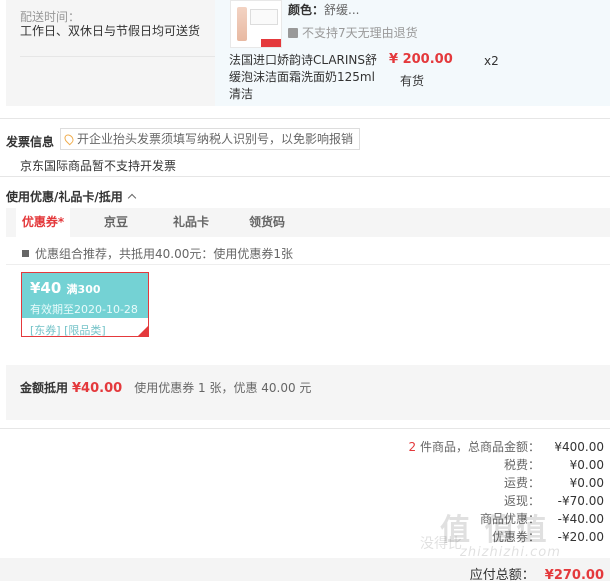 The width and height of the screenshot is (610, 581). Describe the element at coordinates (305, 77) in the screenshot. I see `product-name: 法国进口娇韵诗CLARINS舒缓泡沫洁面霜洗面奶125ml清洁` at that location.